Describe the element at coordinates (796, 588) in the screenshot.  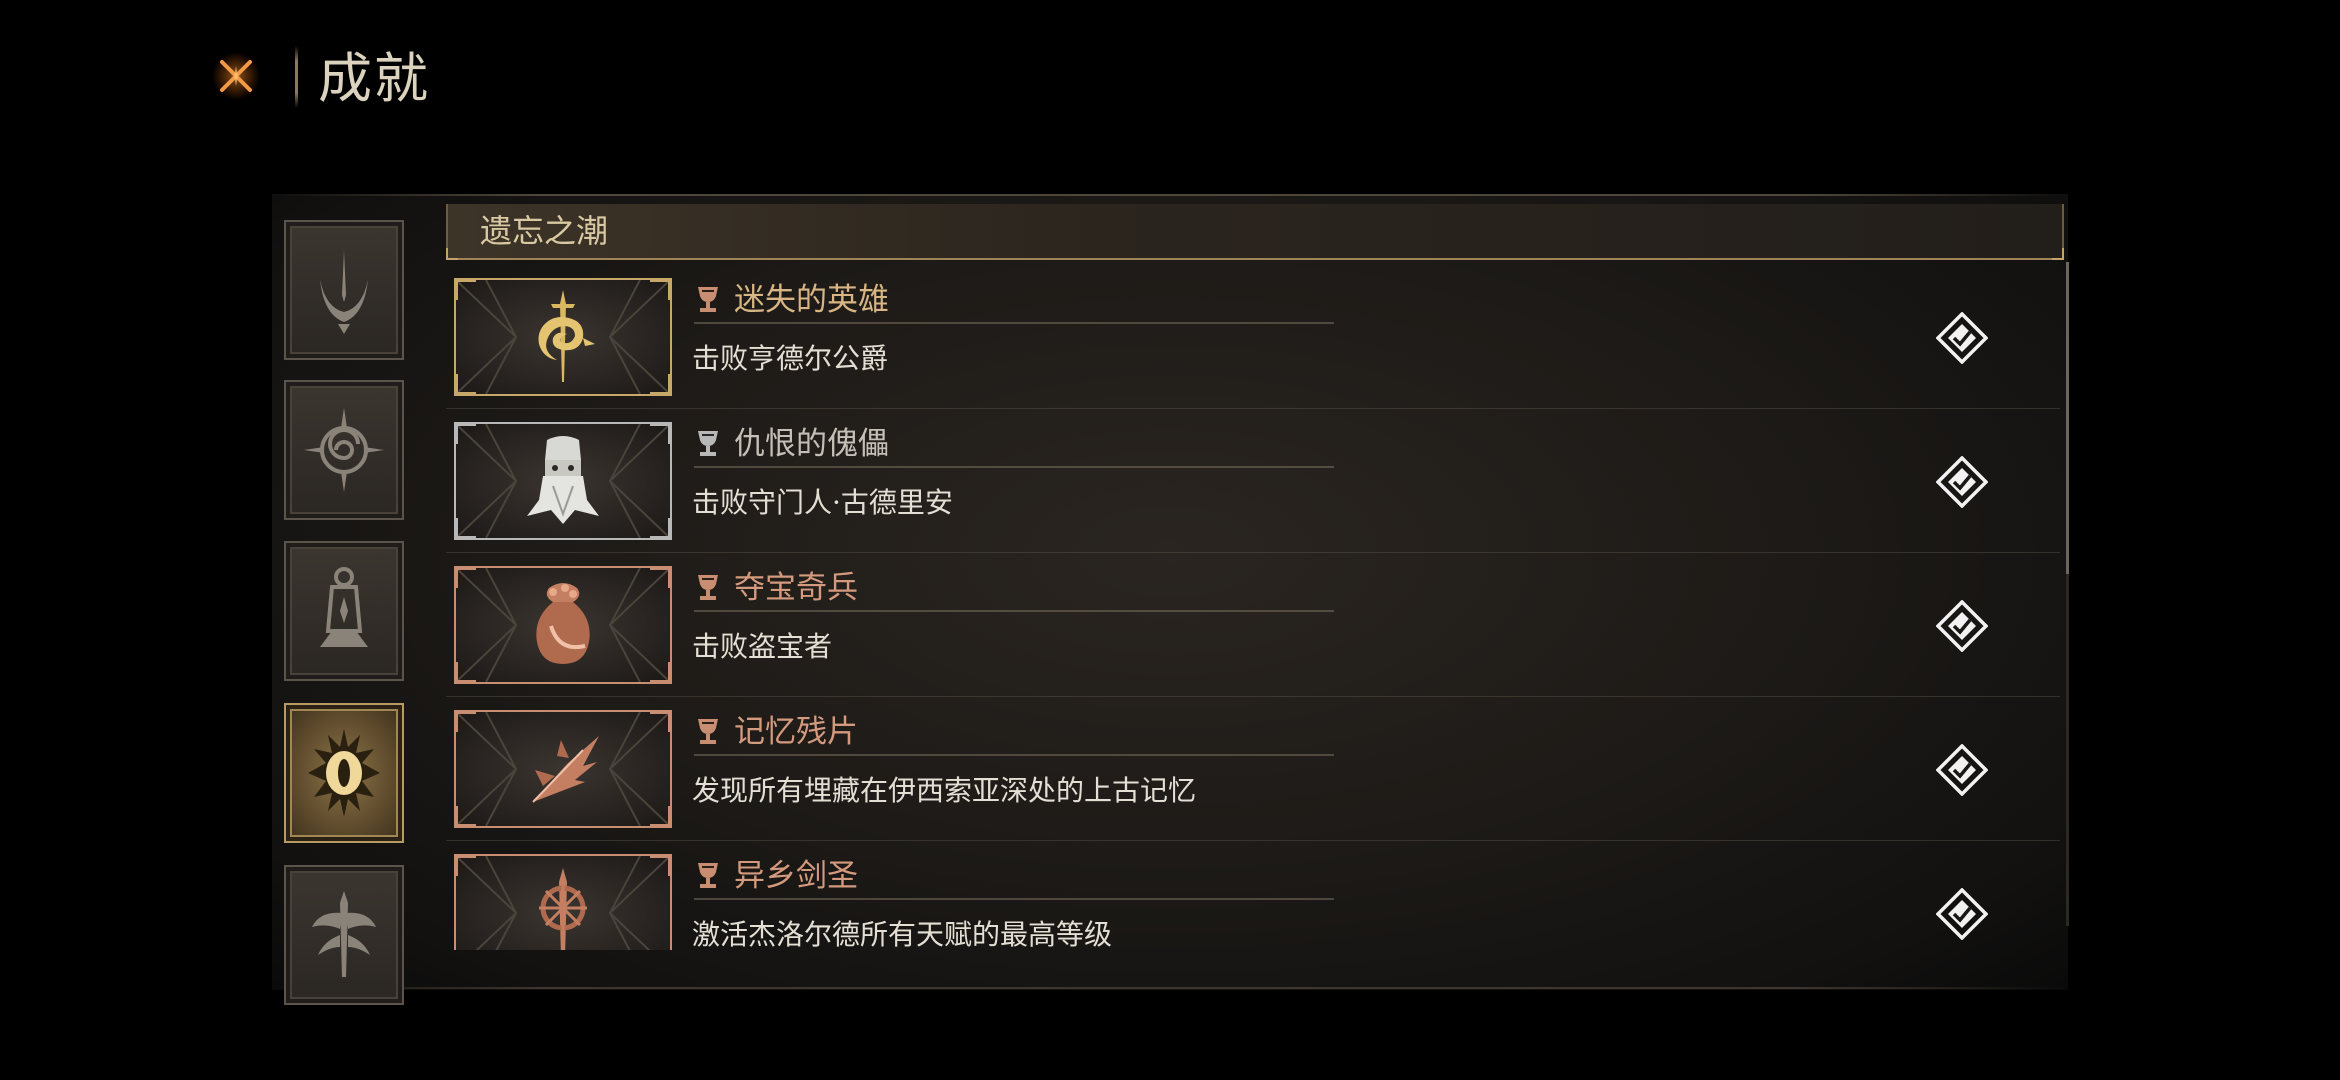
I see `achievement-title: 夺宝奇兵` at that location.